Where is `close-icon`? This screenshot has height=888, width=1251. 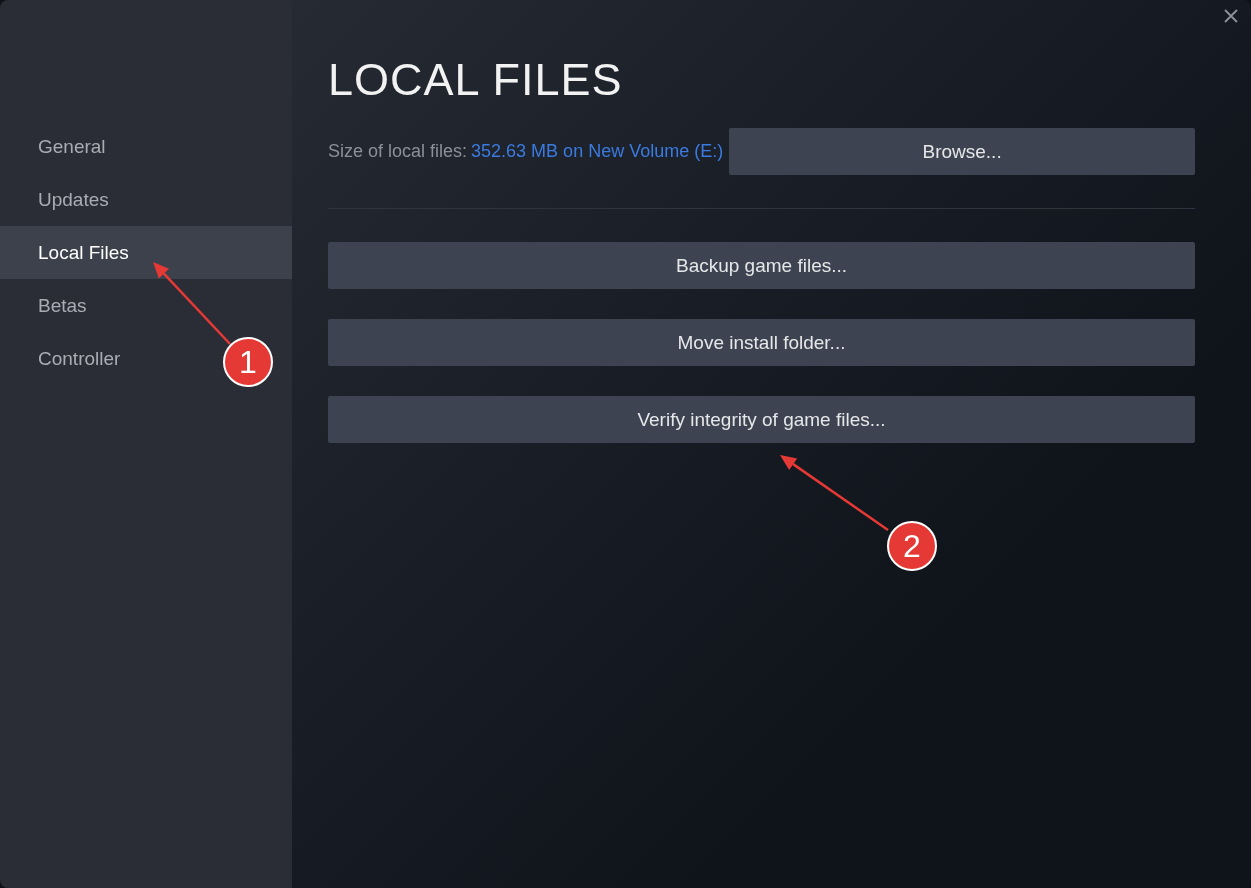
close-icon is located at coordinates (1231, 16).